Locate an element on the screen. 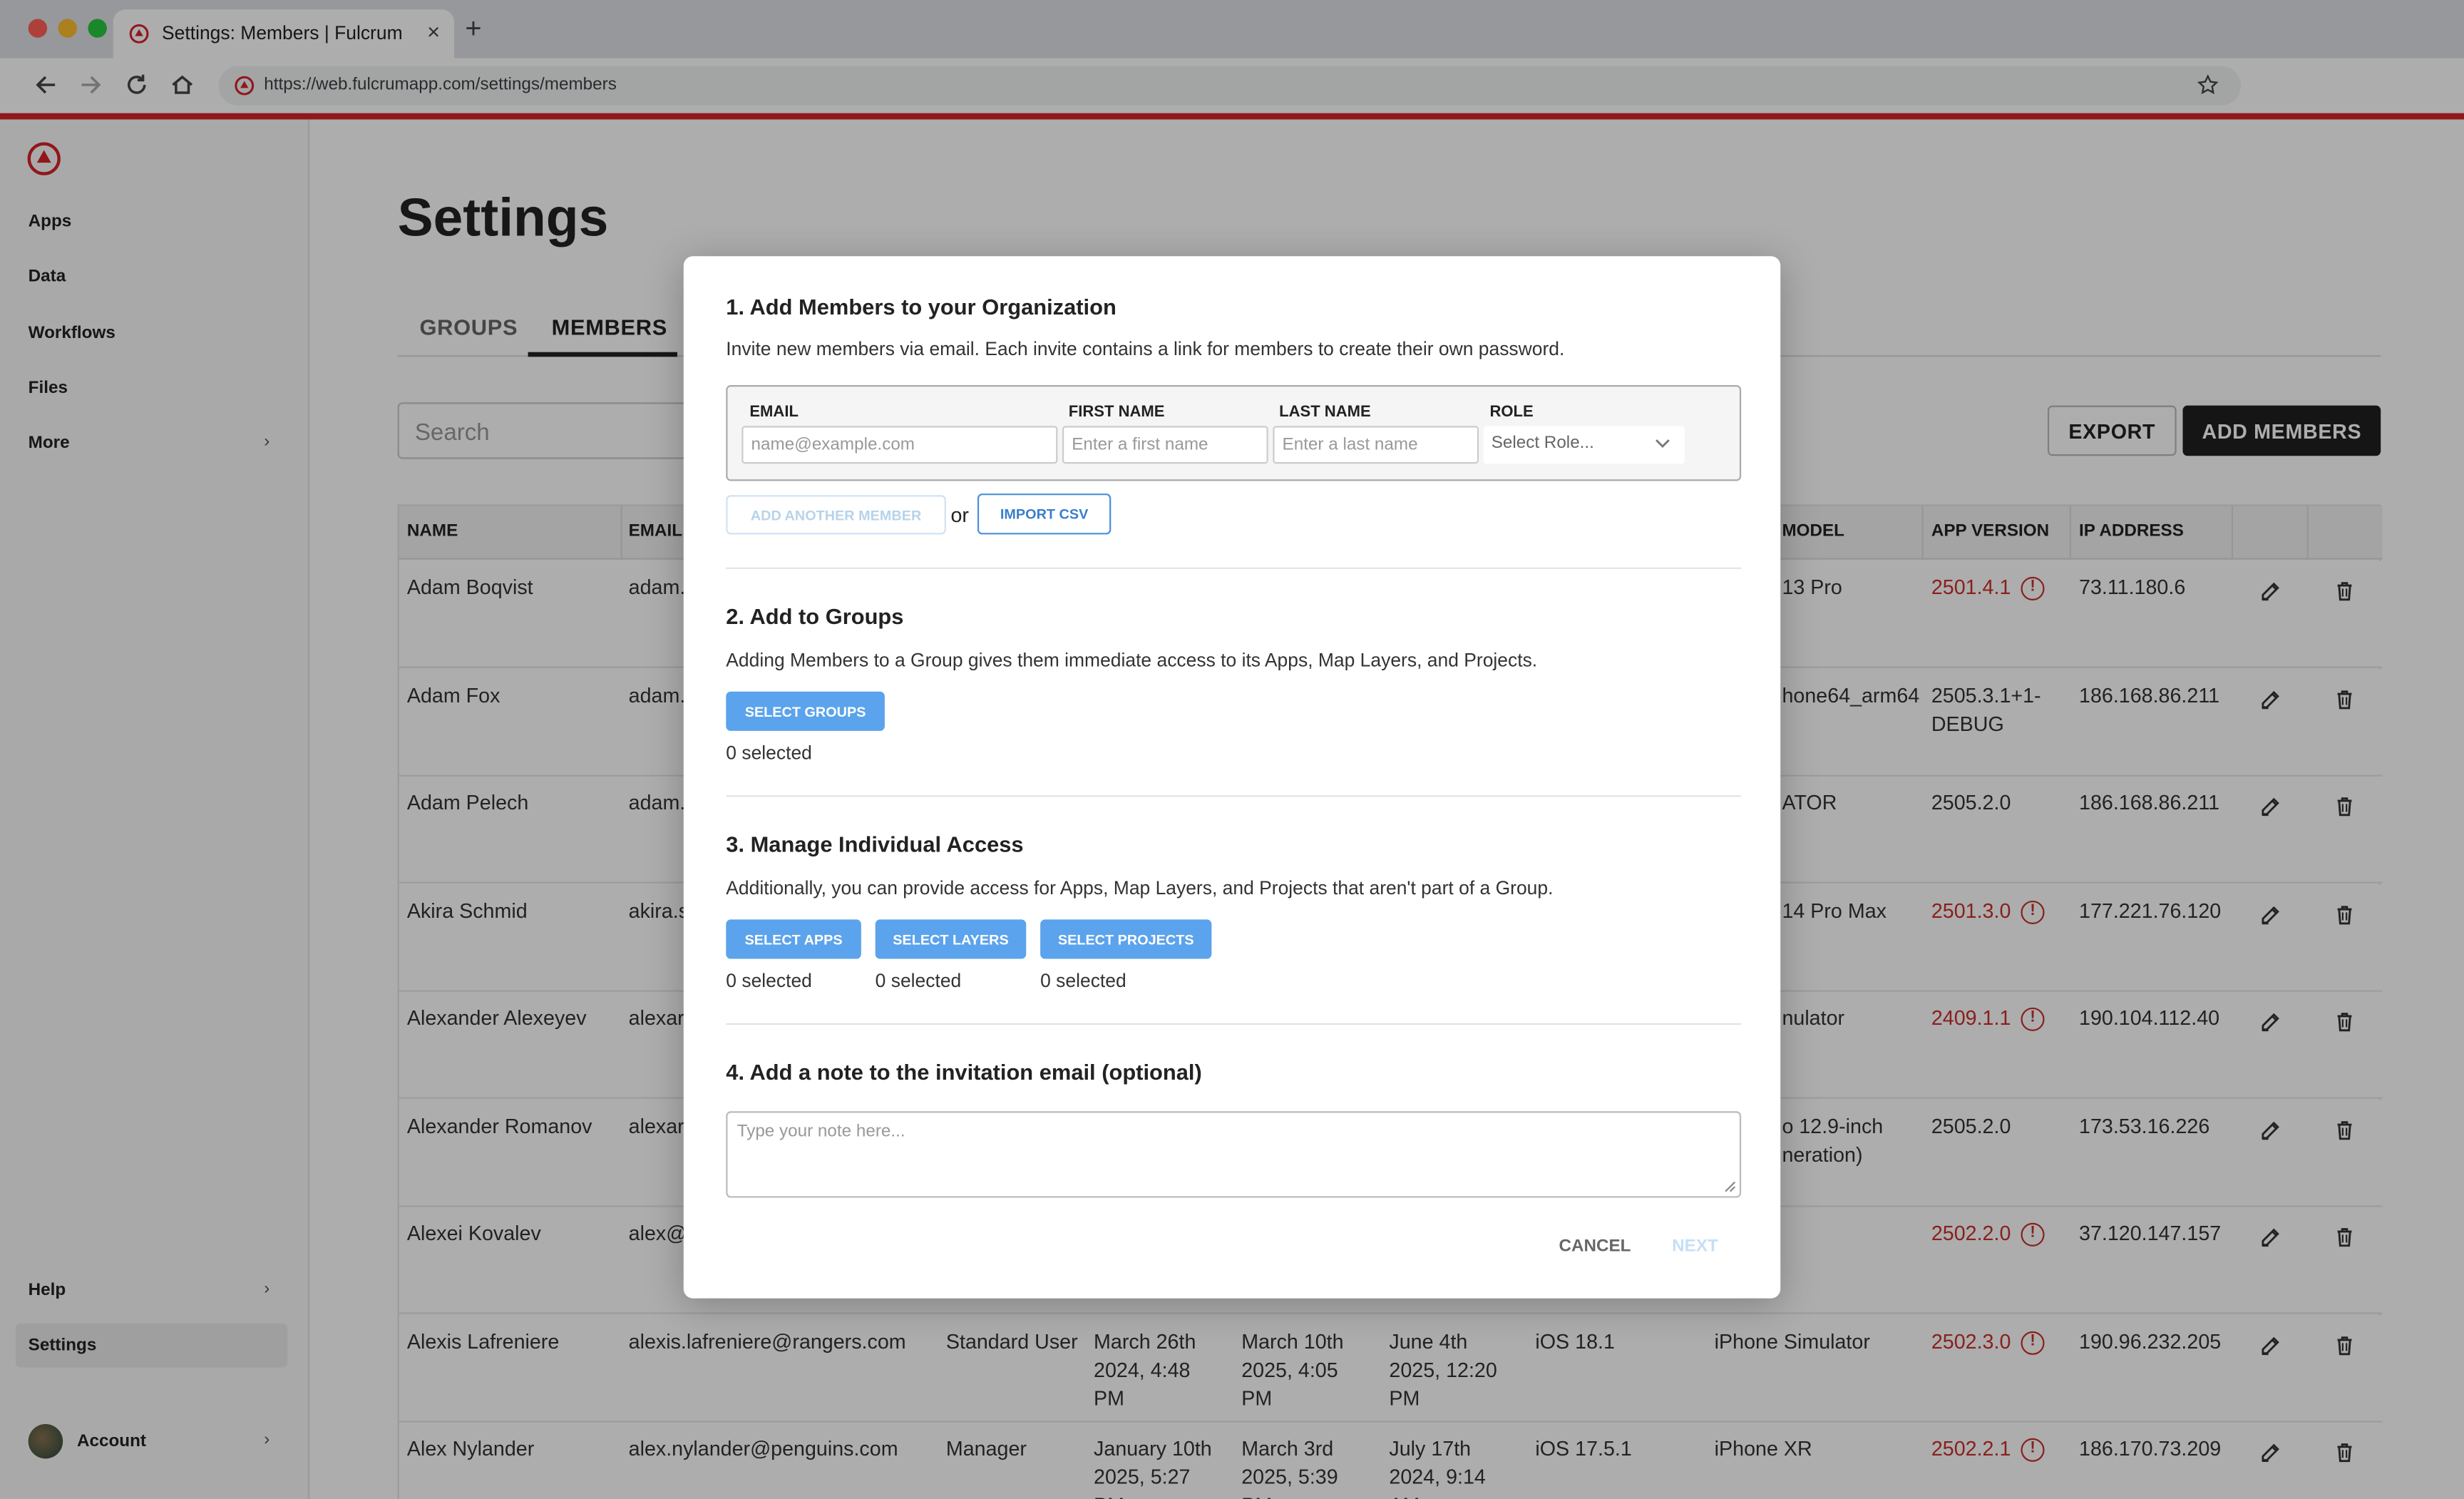 The height and width of the screenshot is (1499, 2464). chevron-down-icon is located at coordinates (1662, 443).